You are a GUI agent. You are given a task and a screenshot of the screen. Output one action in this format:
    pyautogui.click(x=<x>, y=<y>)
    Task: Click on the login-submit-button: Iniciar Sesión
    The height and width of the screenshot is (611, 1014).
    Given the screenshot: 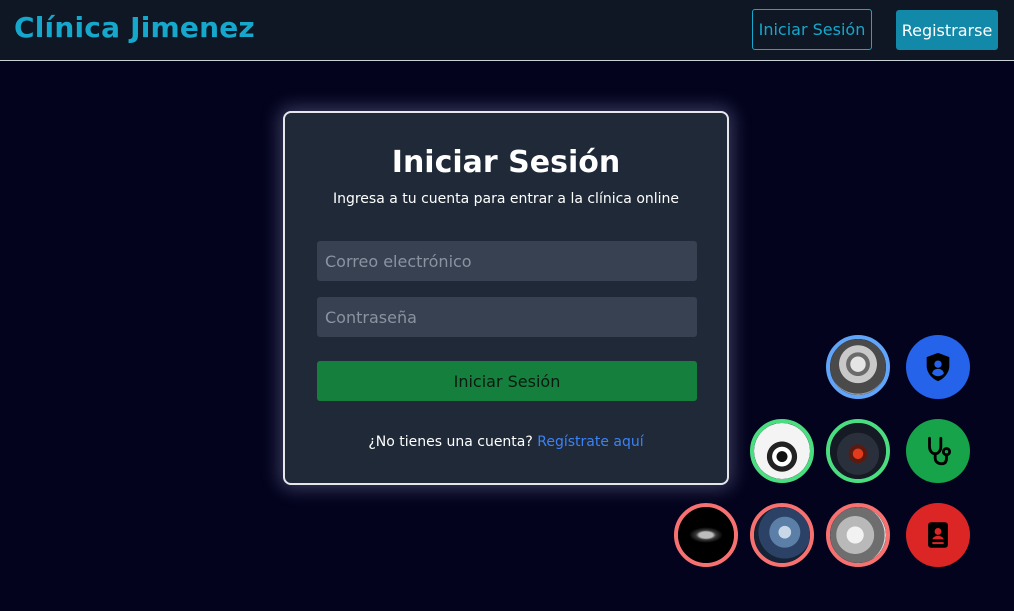 What is the action you would take?
    pyautogui.click(x=507, y=381)
    